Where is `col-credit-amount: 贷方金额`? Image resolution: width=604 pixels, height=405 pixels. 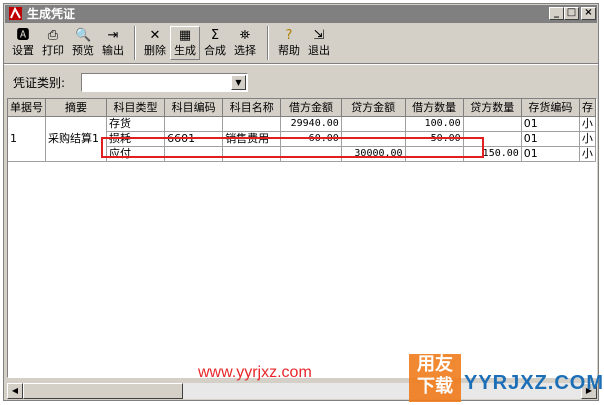
col-credit-amount: 贷方金额 is located at coordinates (373, 108).